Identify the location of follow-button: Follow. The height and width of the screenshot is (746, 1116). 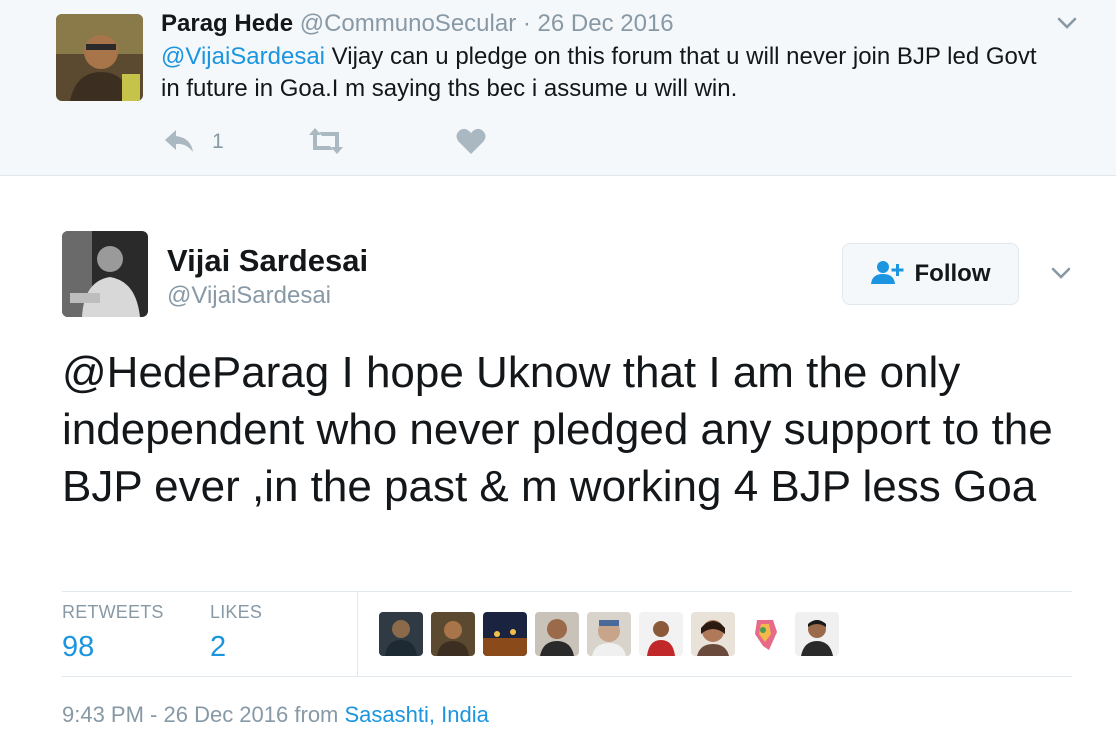
(930, 274).